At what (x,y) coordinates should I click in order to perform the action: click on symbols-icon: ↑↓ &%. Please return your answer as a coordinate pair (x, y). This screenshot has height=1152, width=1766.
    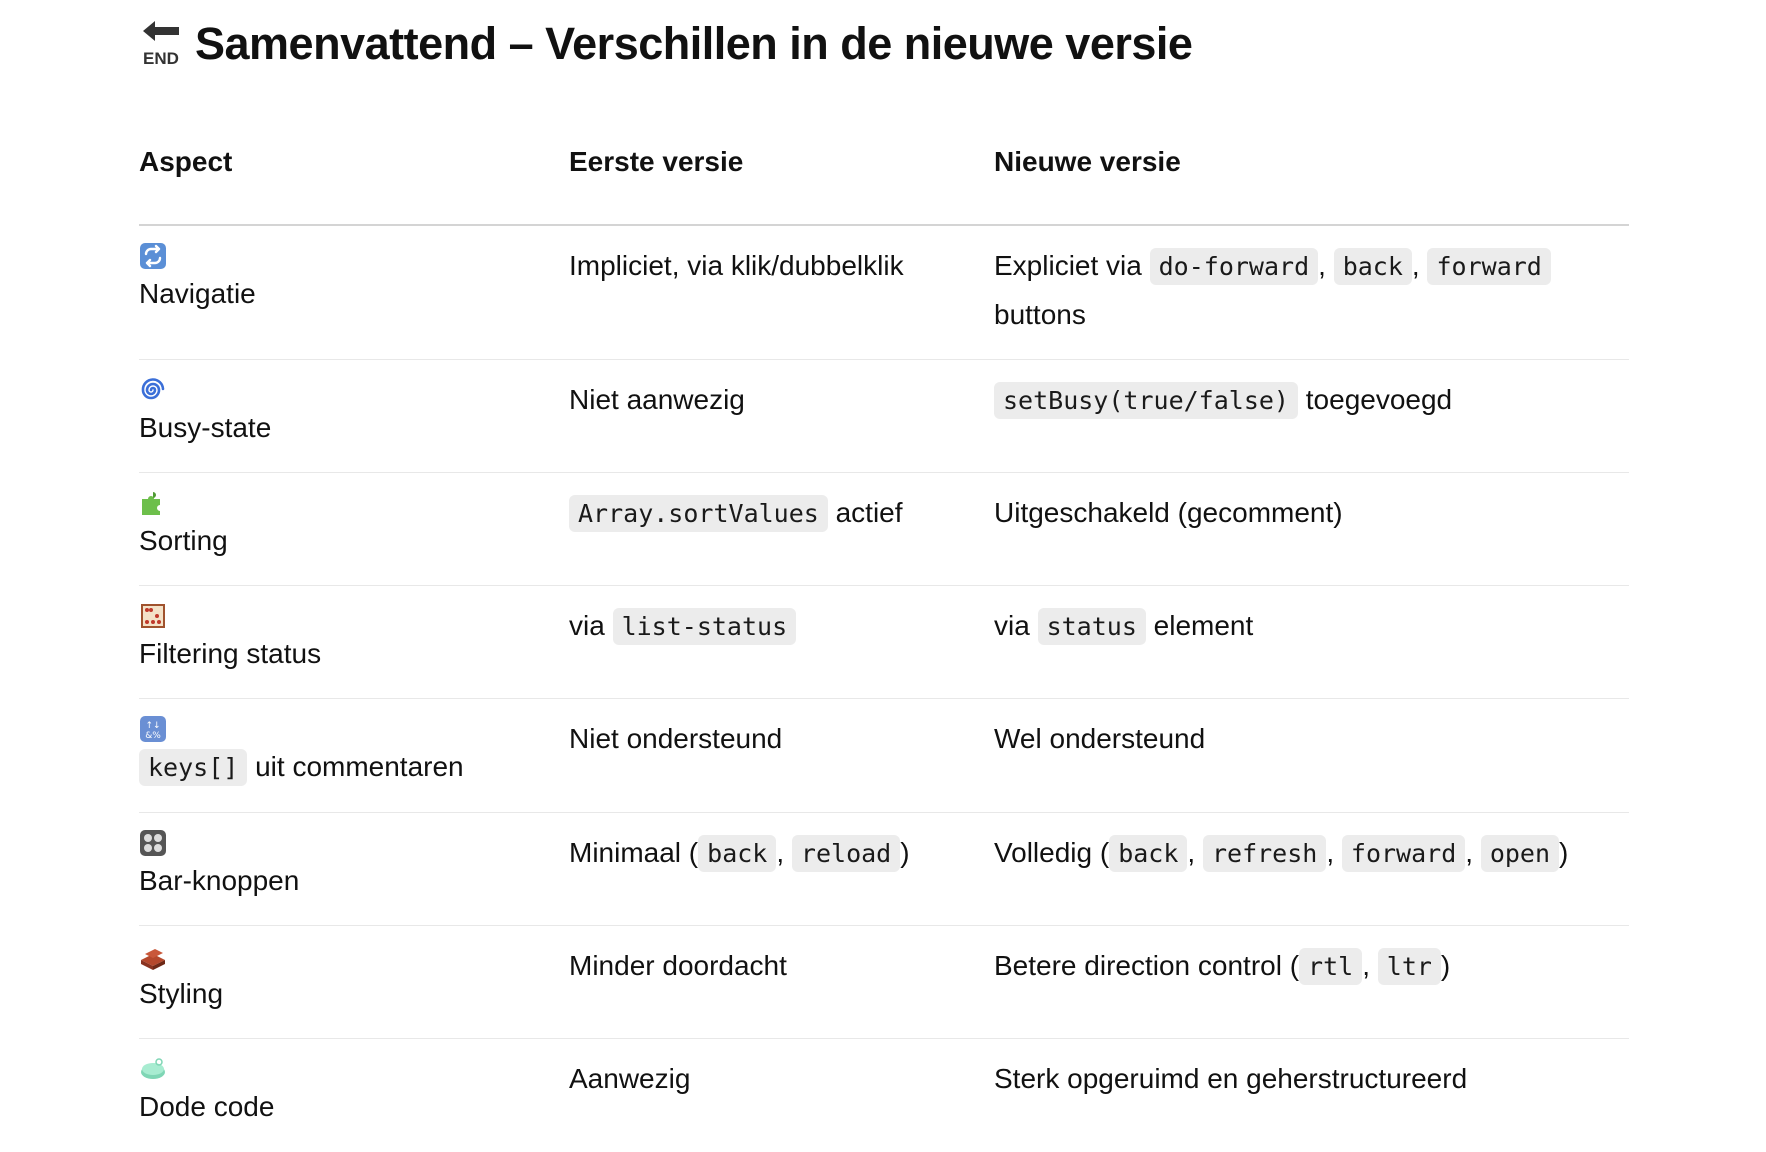
    Looking at the image, I should click on (344, 729).